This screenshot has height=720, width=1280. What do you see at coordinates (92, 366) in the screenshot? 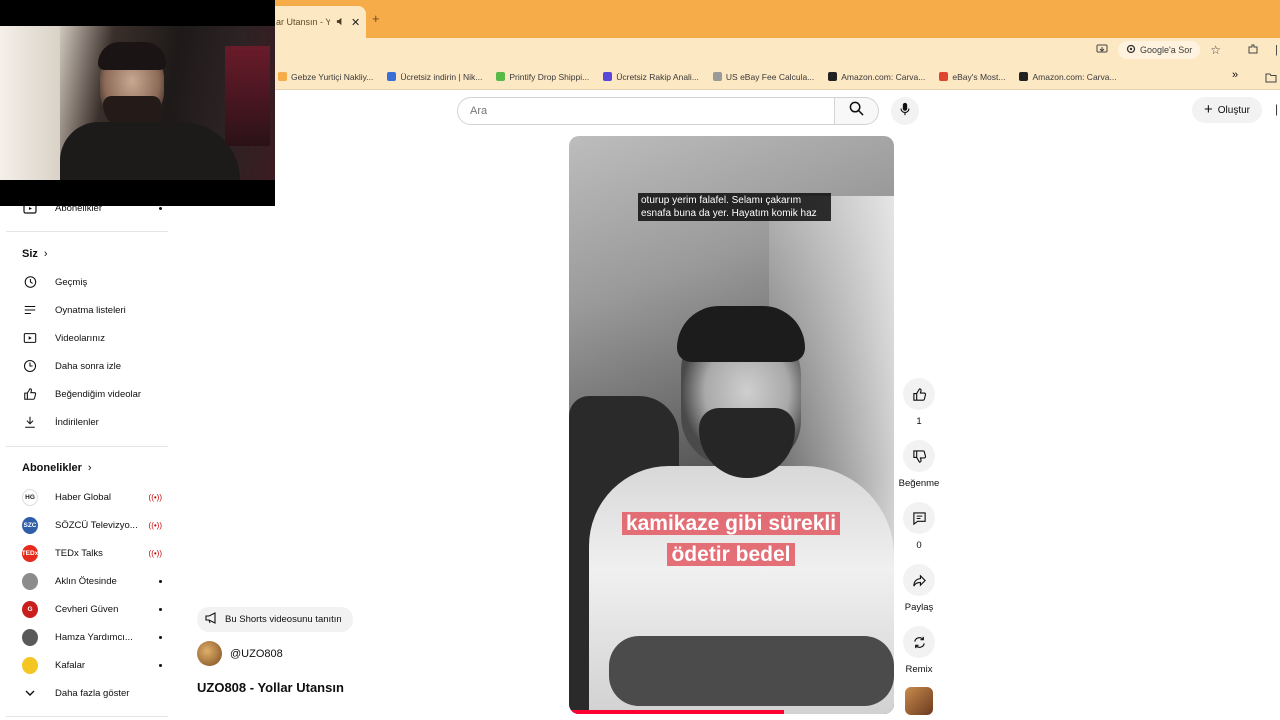
I see `sidebar-item-watch-later: Daha sonra izle` at bounding box center [92, 366].